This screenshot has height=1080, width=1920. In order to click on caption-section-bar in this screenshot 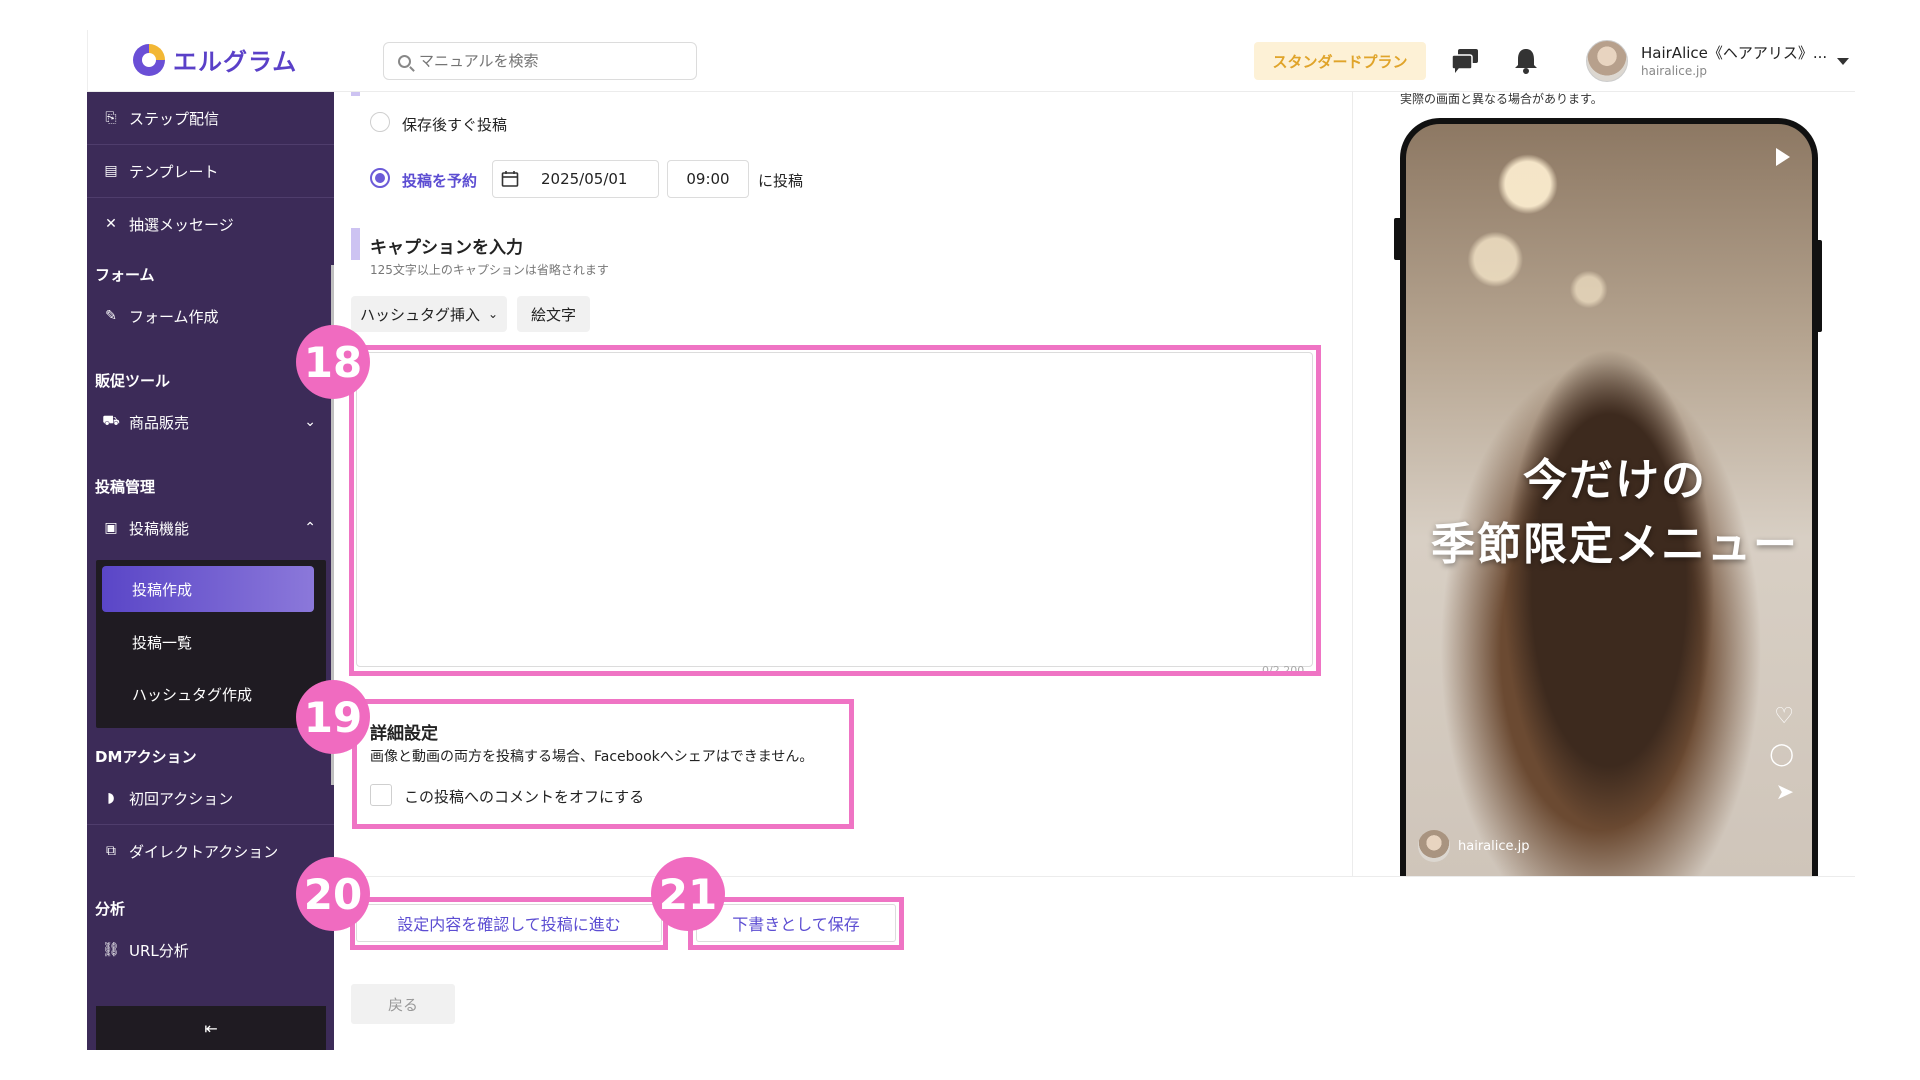, I will do `click(355, 244)`.